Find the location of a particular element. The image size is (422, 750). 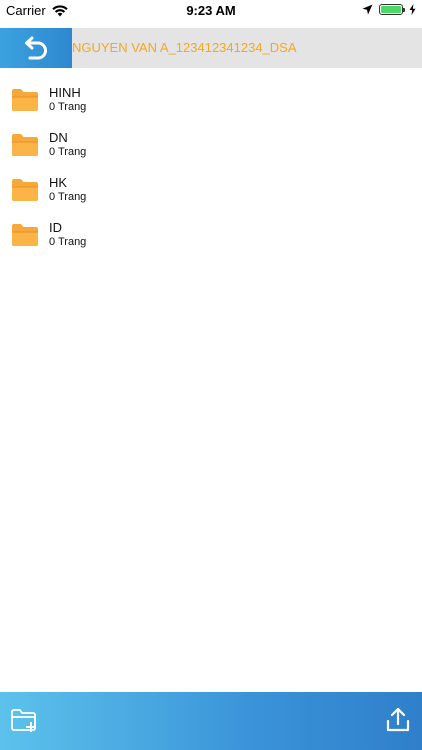

status-right is located at coordinates (389, 9).